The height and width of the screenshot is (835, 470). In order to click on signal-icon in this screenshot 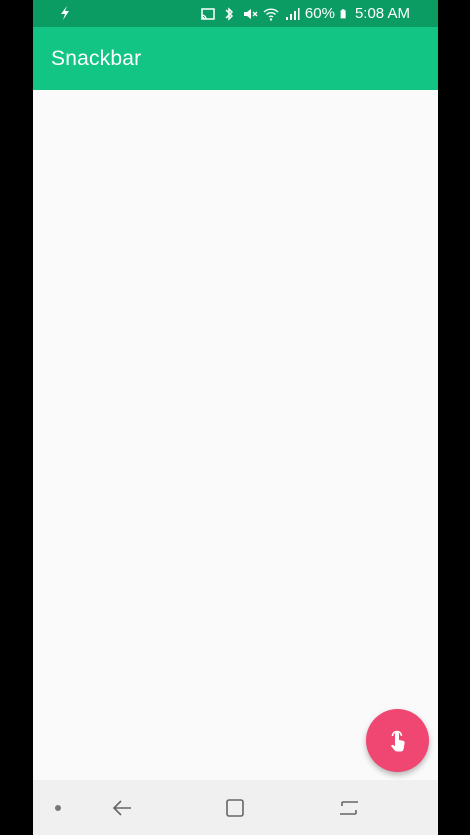, I will do `click(292, 13)`.